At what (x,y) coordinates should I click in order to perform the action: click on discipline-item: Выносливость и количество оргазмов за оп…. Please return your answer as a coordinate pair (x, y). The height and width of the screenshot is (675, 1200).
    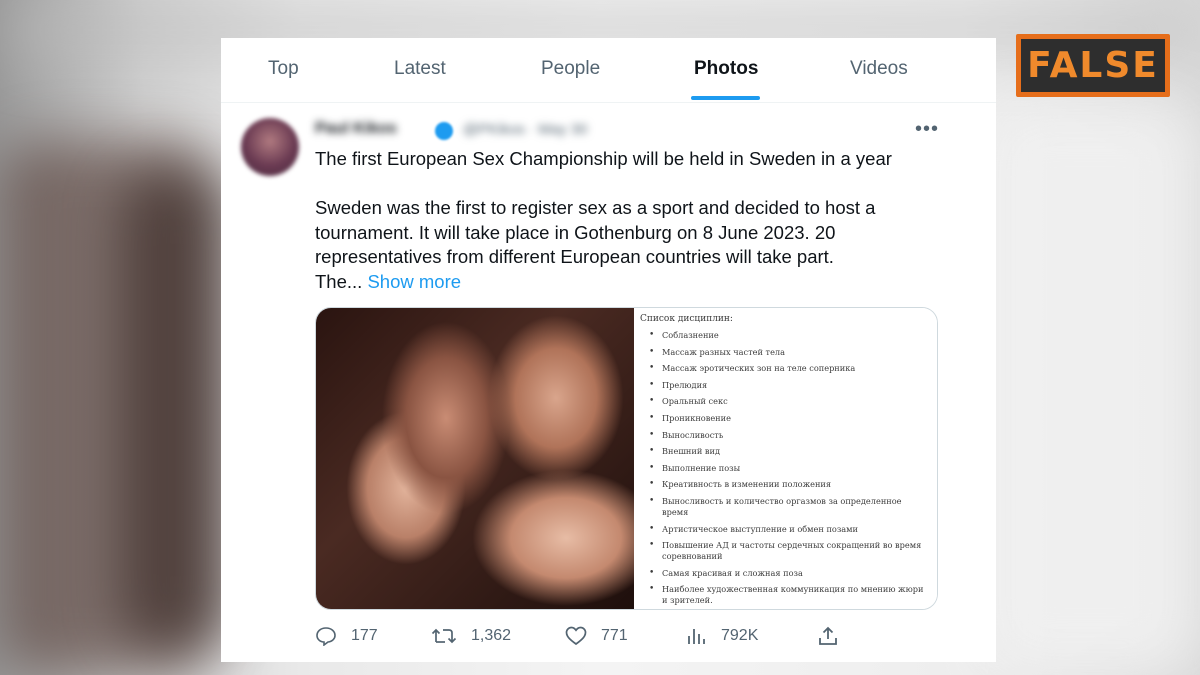
    Looking at the image, I should click on (784, 507).